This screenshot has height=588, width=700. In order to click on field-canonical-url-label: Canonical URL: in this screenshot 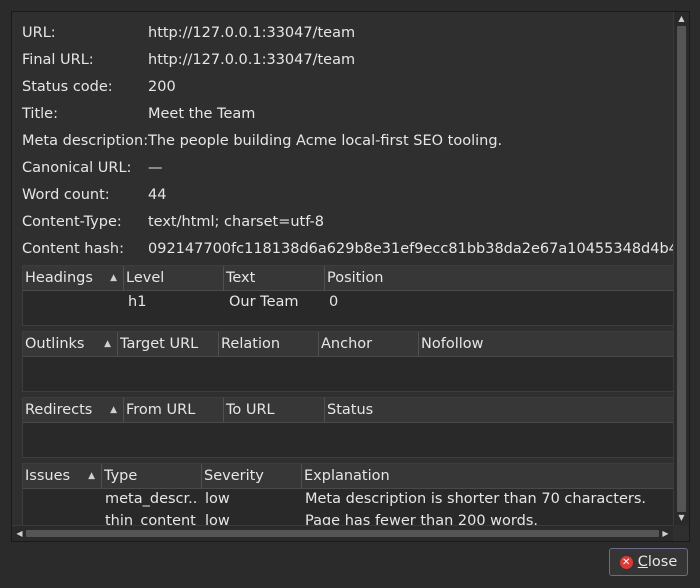, I will do `click(77, 168)`.